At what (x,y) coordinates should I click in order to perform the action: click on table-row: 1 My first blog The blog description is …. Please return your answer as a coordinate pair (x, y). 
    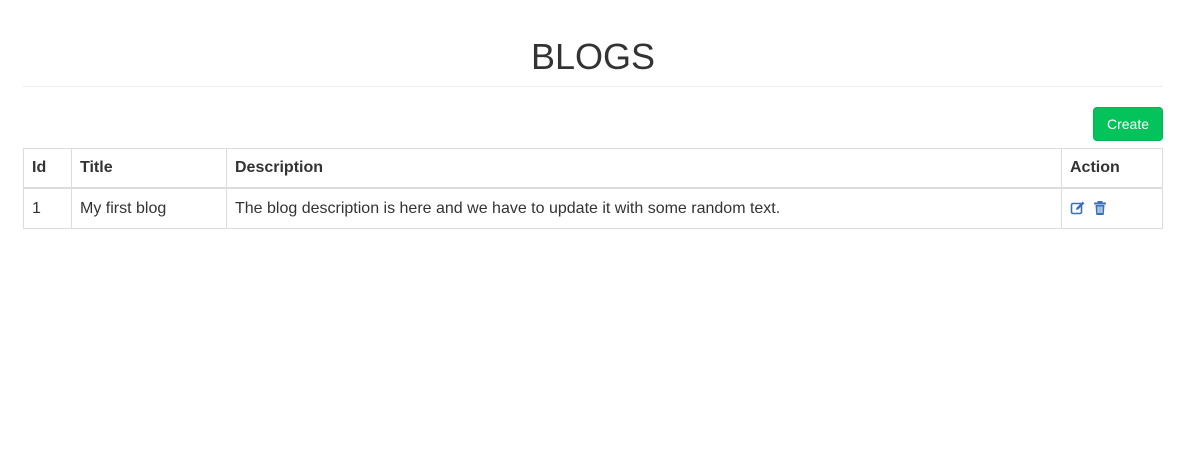
    Looking at the image, I should click on (593, 208).